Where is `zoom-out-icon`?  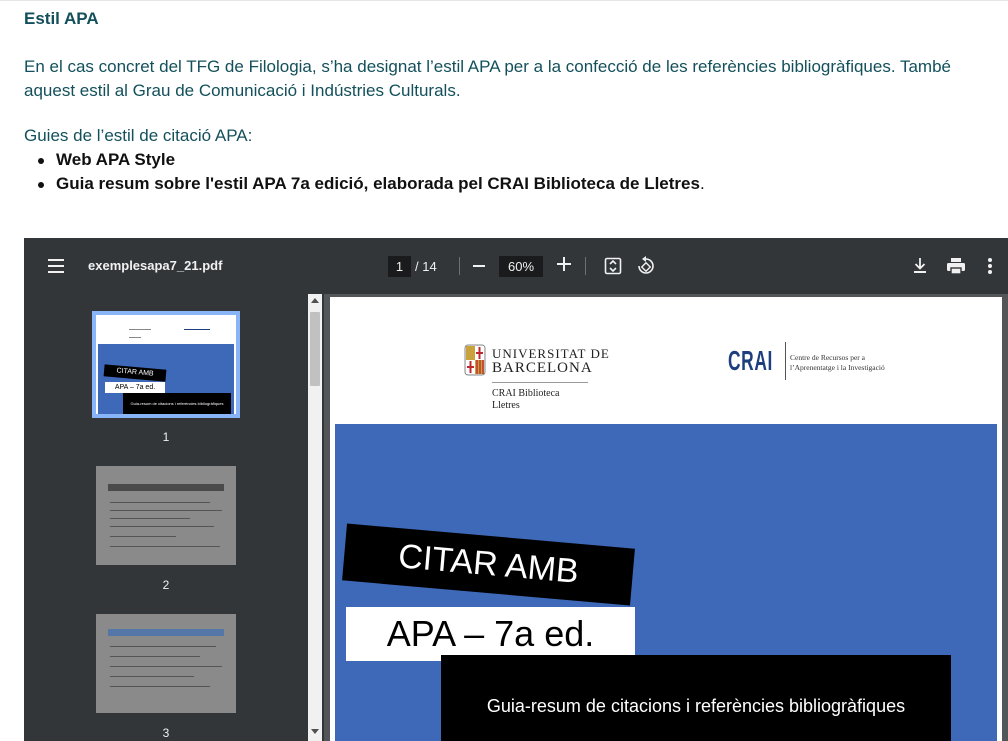 zoom-out-icon is located at coordinates (479, 266).